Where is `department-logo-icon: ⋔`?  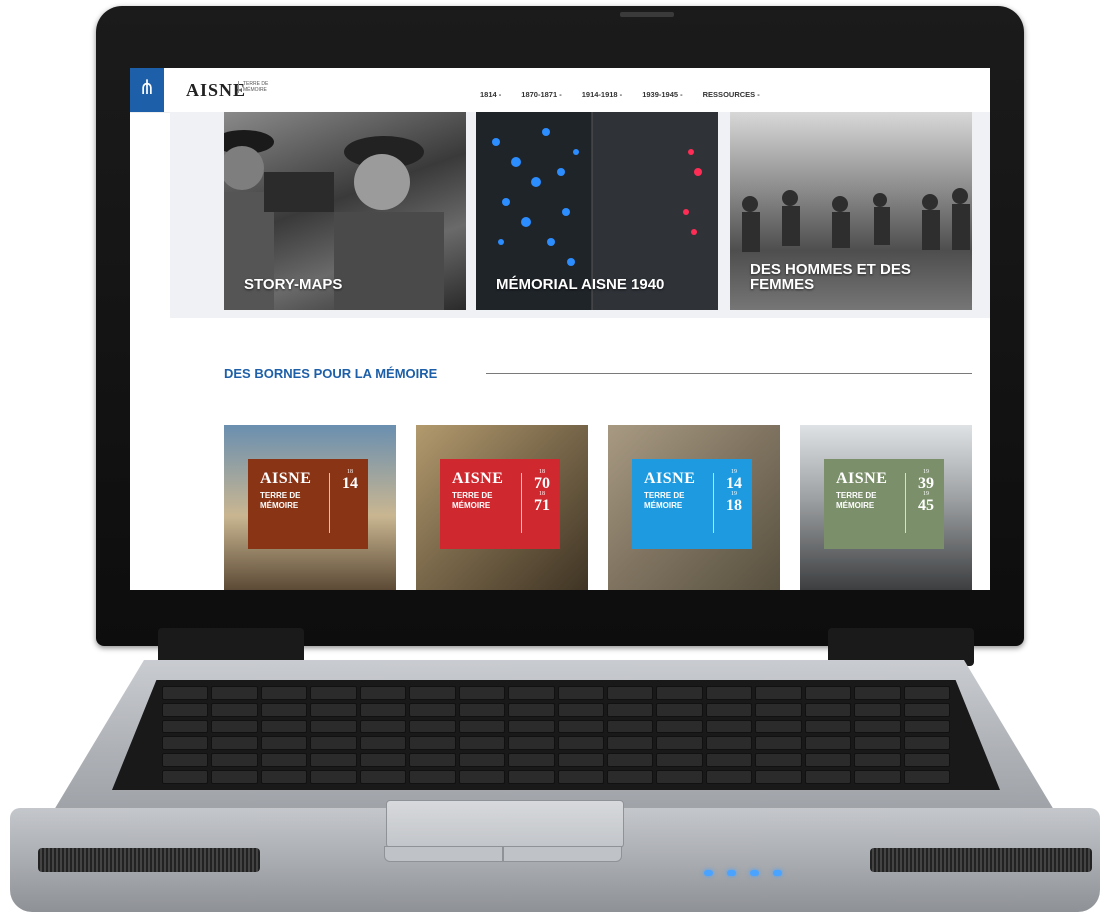
department-logo-icon: ⋔ is located at coordinates (147, 90).